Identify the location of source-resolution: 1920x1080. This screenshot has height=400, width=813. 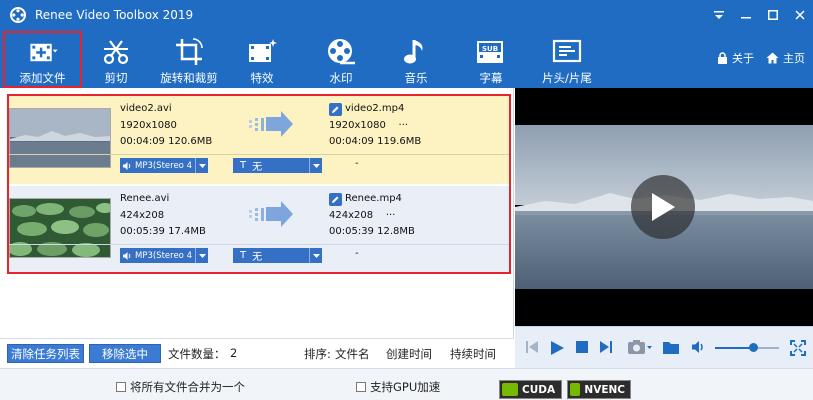
(148, 125).